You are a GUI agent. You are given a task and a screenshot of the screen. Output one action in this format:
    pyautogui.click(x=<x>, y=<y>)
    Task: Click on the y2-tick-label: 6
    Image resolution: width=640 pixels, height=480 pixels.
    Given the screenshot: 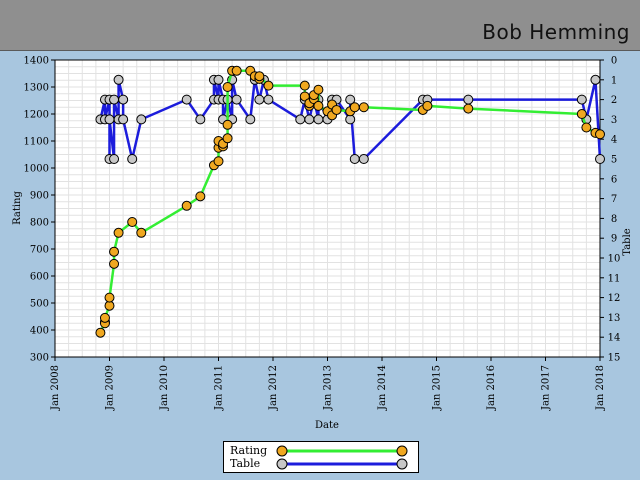 What is the action you would take?
    pyautogui.click(x=614, y=179)
    